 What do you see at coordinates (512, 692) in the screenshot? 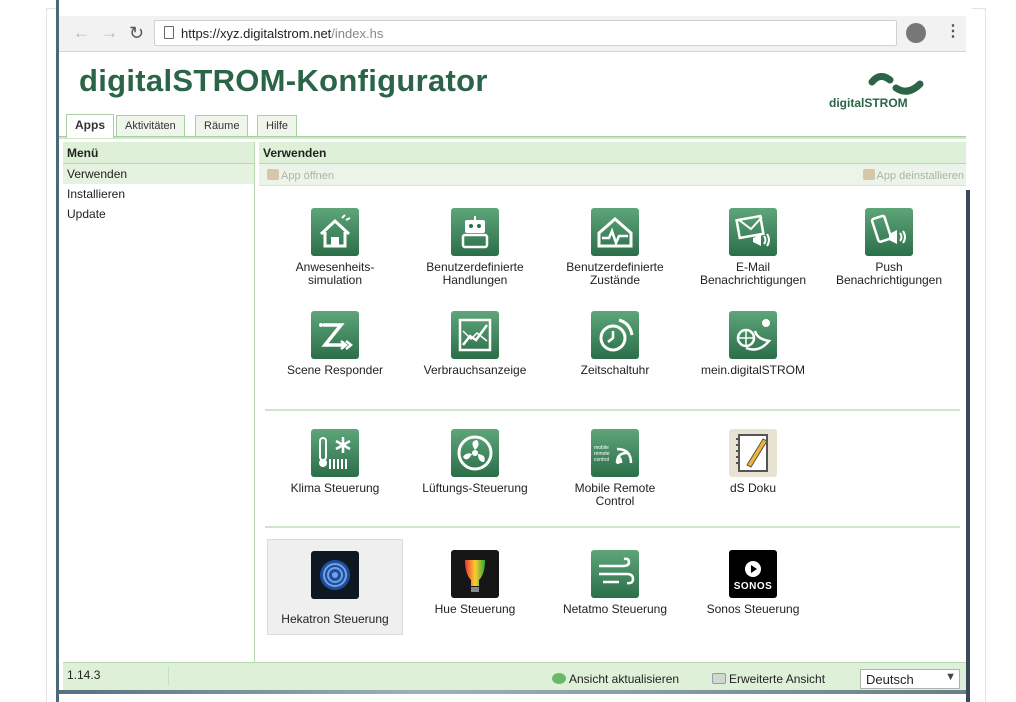
I see `window-bottom-strip` at bounding box center [512, 692].